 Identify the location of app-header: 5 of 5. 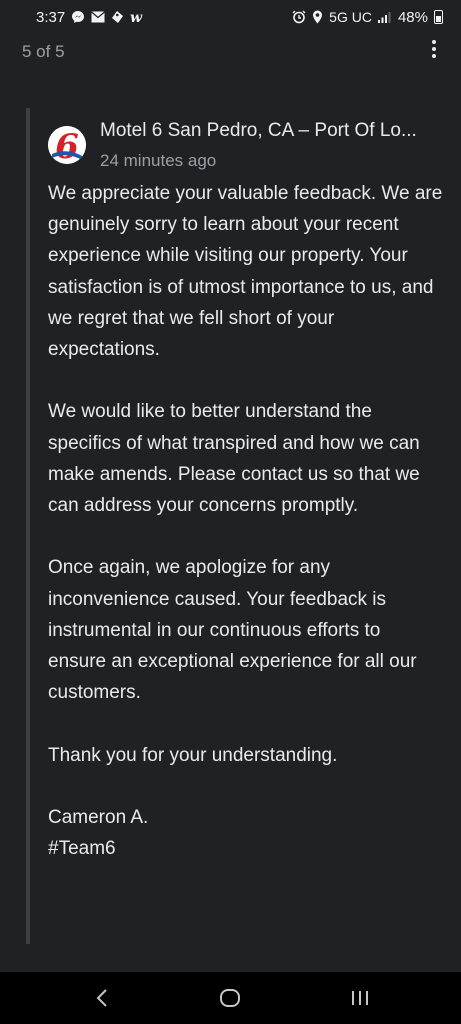
(230, 50).